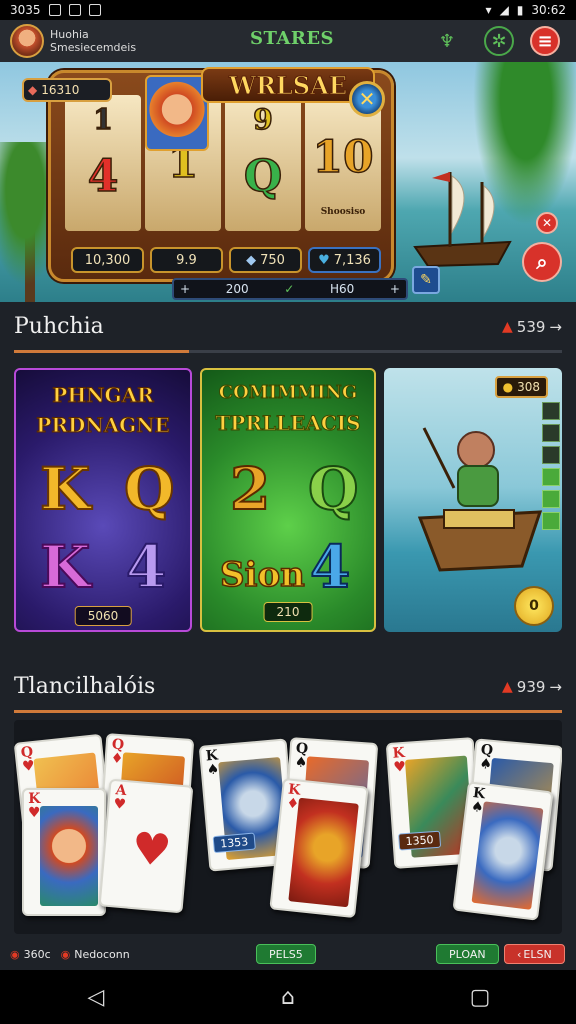 The height and width of the screenshot is (1024, 576). I want to click on info-fab: ✕, so click(547, 223).